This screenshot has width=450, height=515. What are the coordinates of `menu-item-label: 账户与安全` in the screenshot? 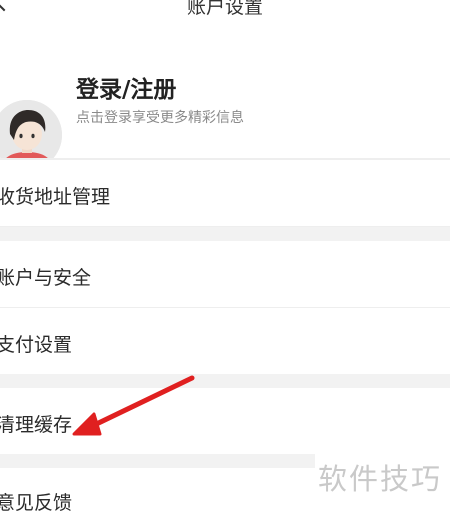 It's located at (46, 278).